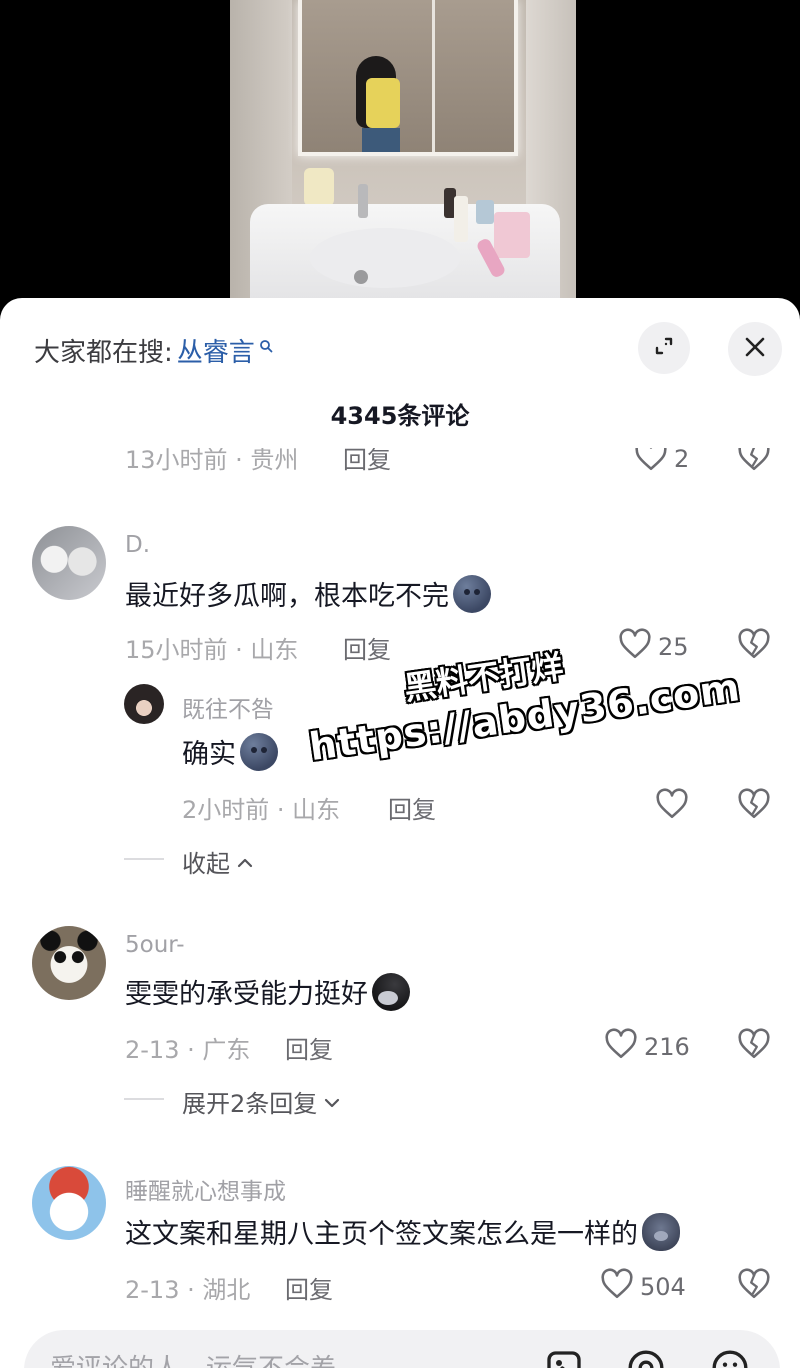 The height and width of the screenshot is (1368, 800). I want to click on close-button, so click(755, 349).